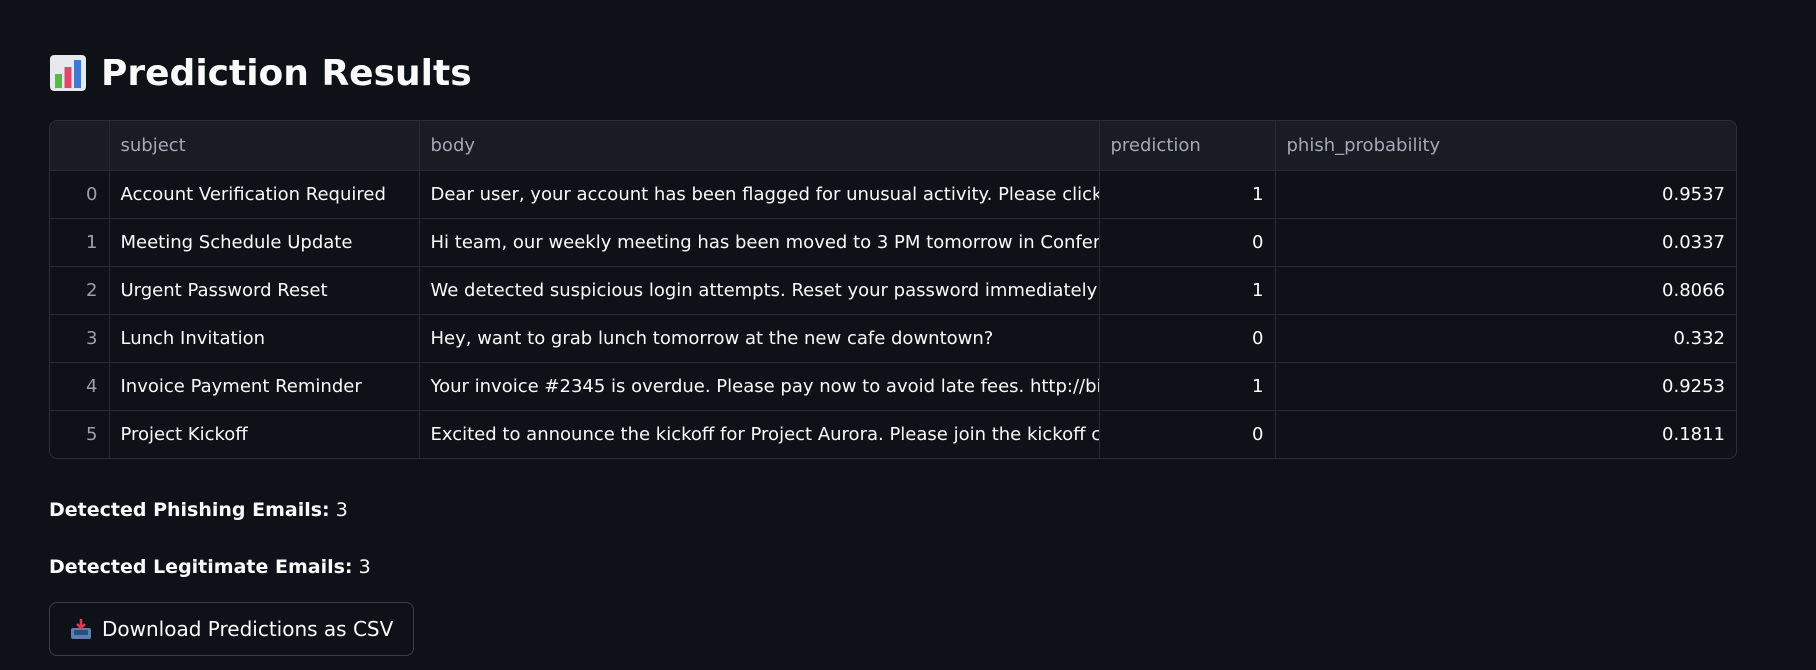 The width and height of the screenshot is (1816, 670). Describe the element at coordinates (1187, 146) in the screenshot. I see `column-header-prediction: prediction` at that location.